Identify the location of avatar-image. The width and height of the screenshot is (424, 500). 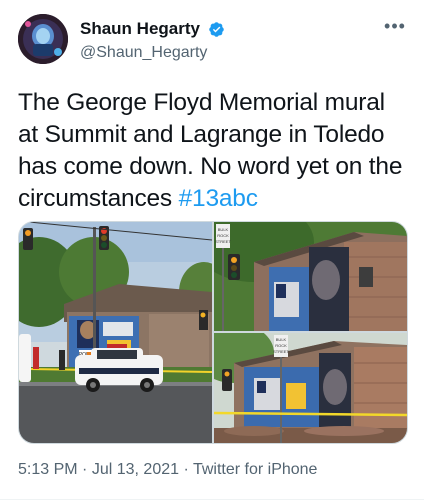
(43, 39).